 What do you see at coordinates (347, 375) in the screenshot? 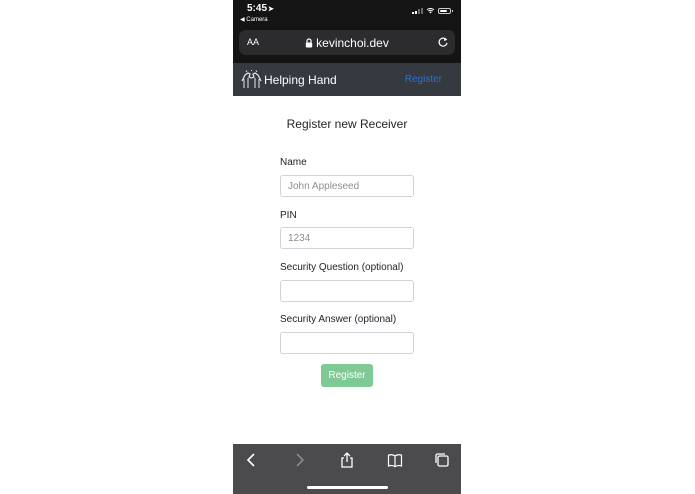
I see `register-button: Register` at bounding box center [347, 375].